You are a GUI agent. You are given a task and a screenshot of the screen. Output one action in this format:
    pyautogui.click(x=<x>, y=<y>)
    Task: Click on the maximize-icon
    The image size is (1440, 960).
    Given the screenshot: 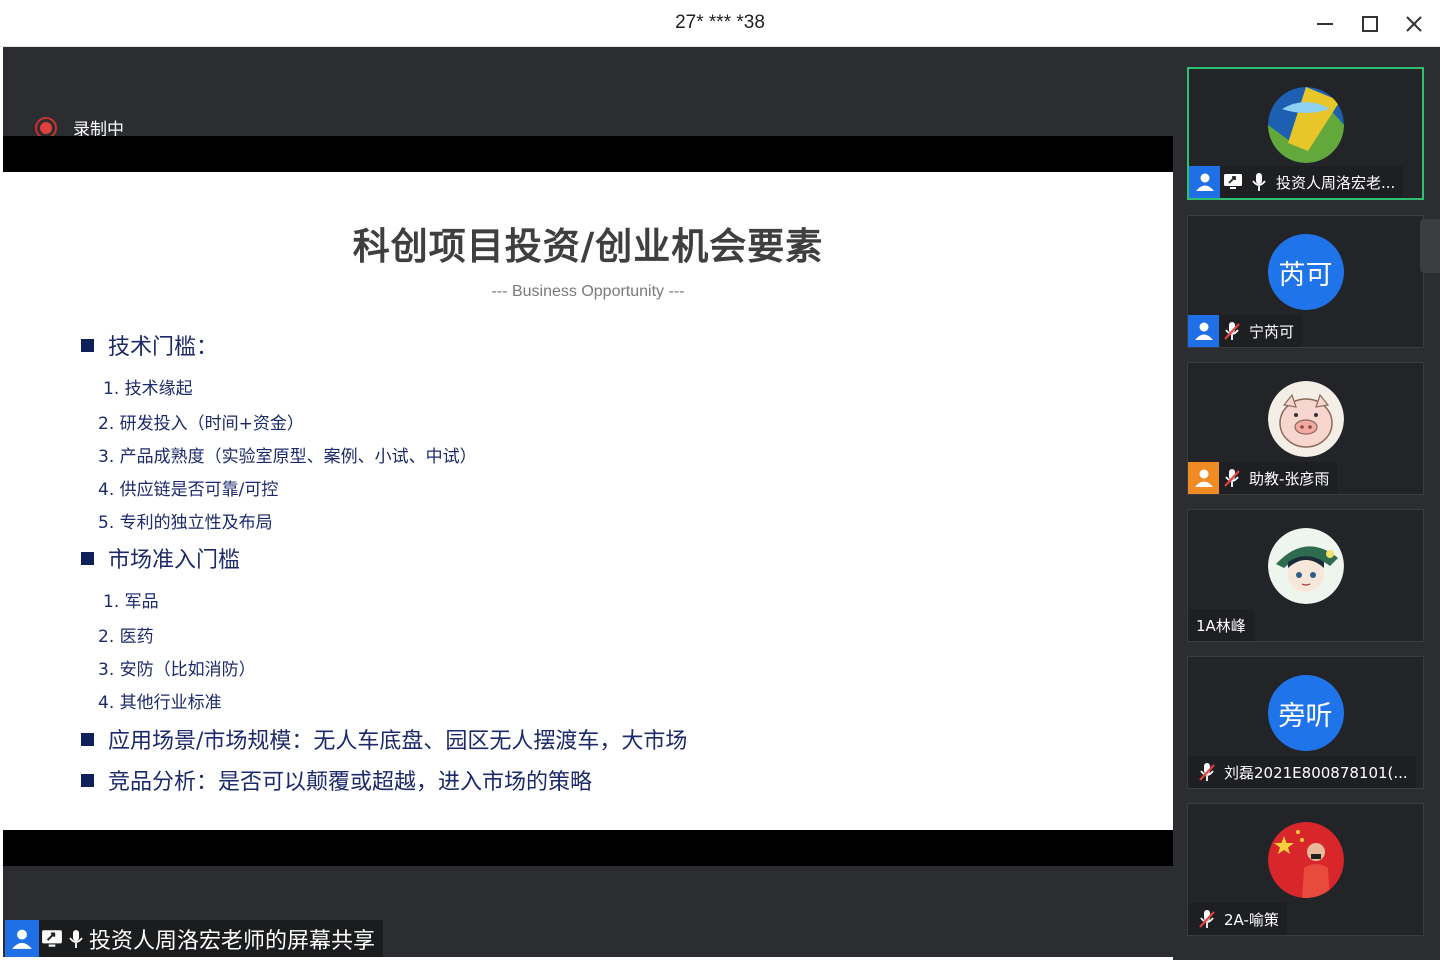 What is the action you would take?
    pyautogui.click(x=1370, y=24)
    